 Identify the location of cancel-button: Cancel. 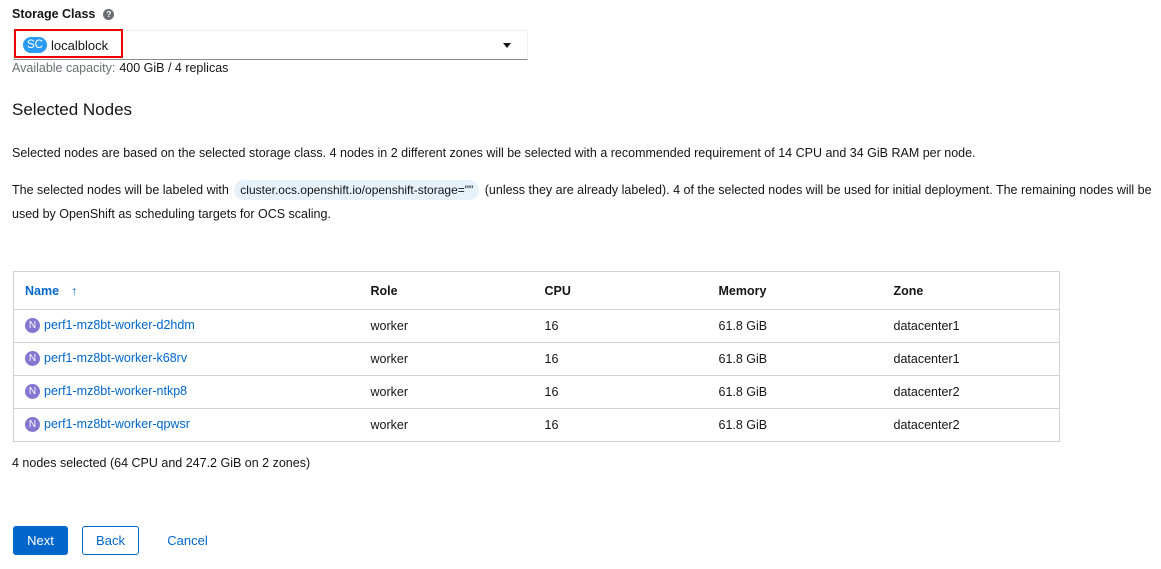
(187, 540).